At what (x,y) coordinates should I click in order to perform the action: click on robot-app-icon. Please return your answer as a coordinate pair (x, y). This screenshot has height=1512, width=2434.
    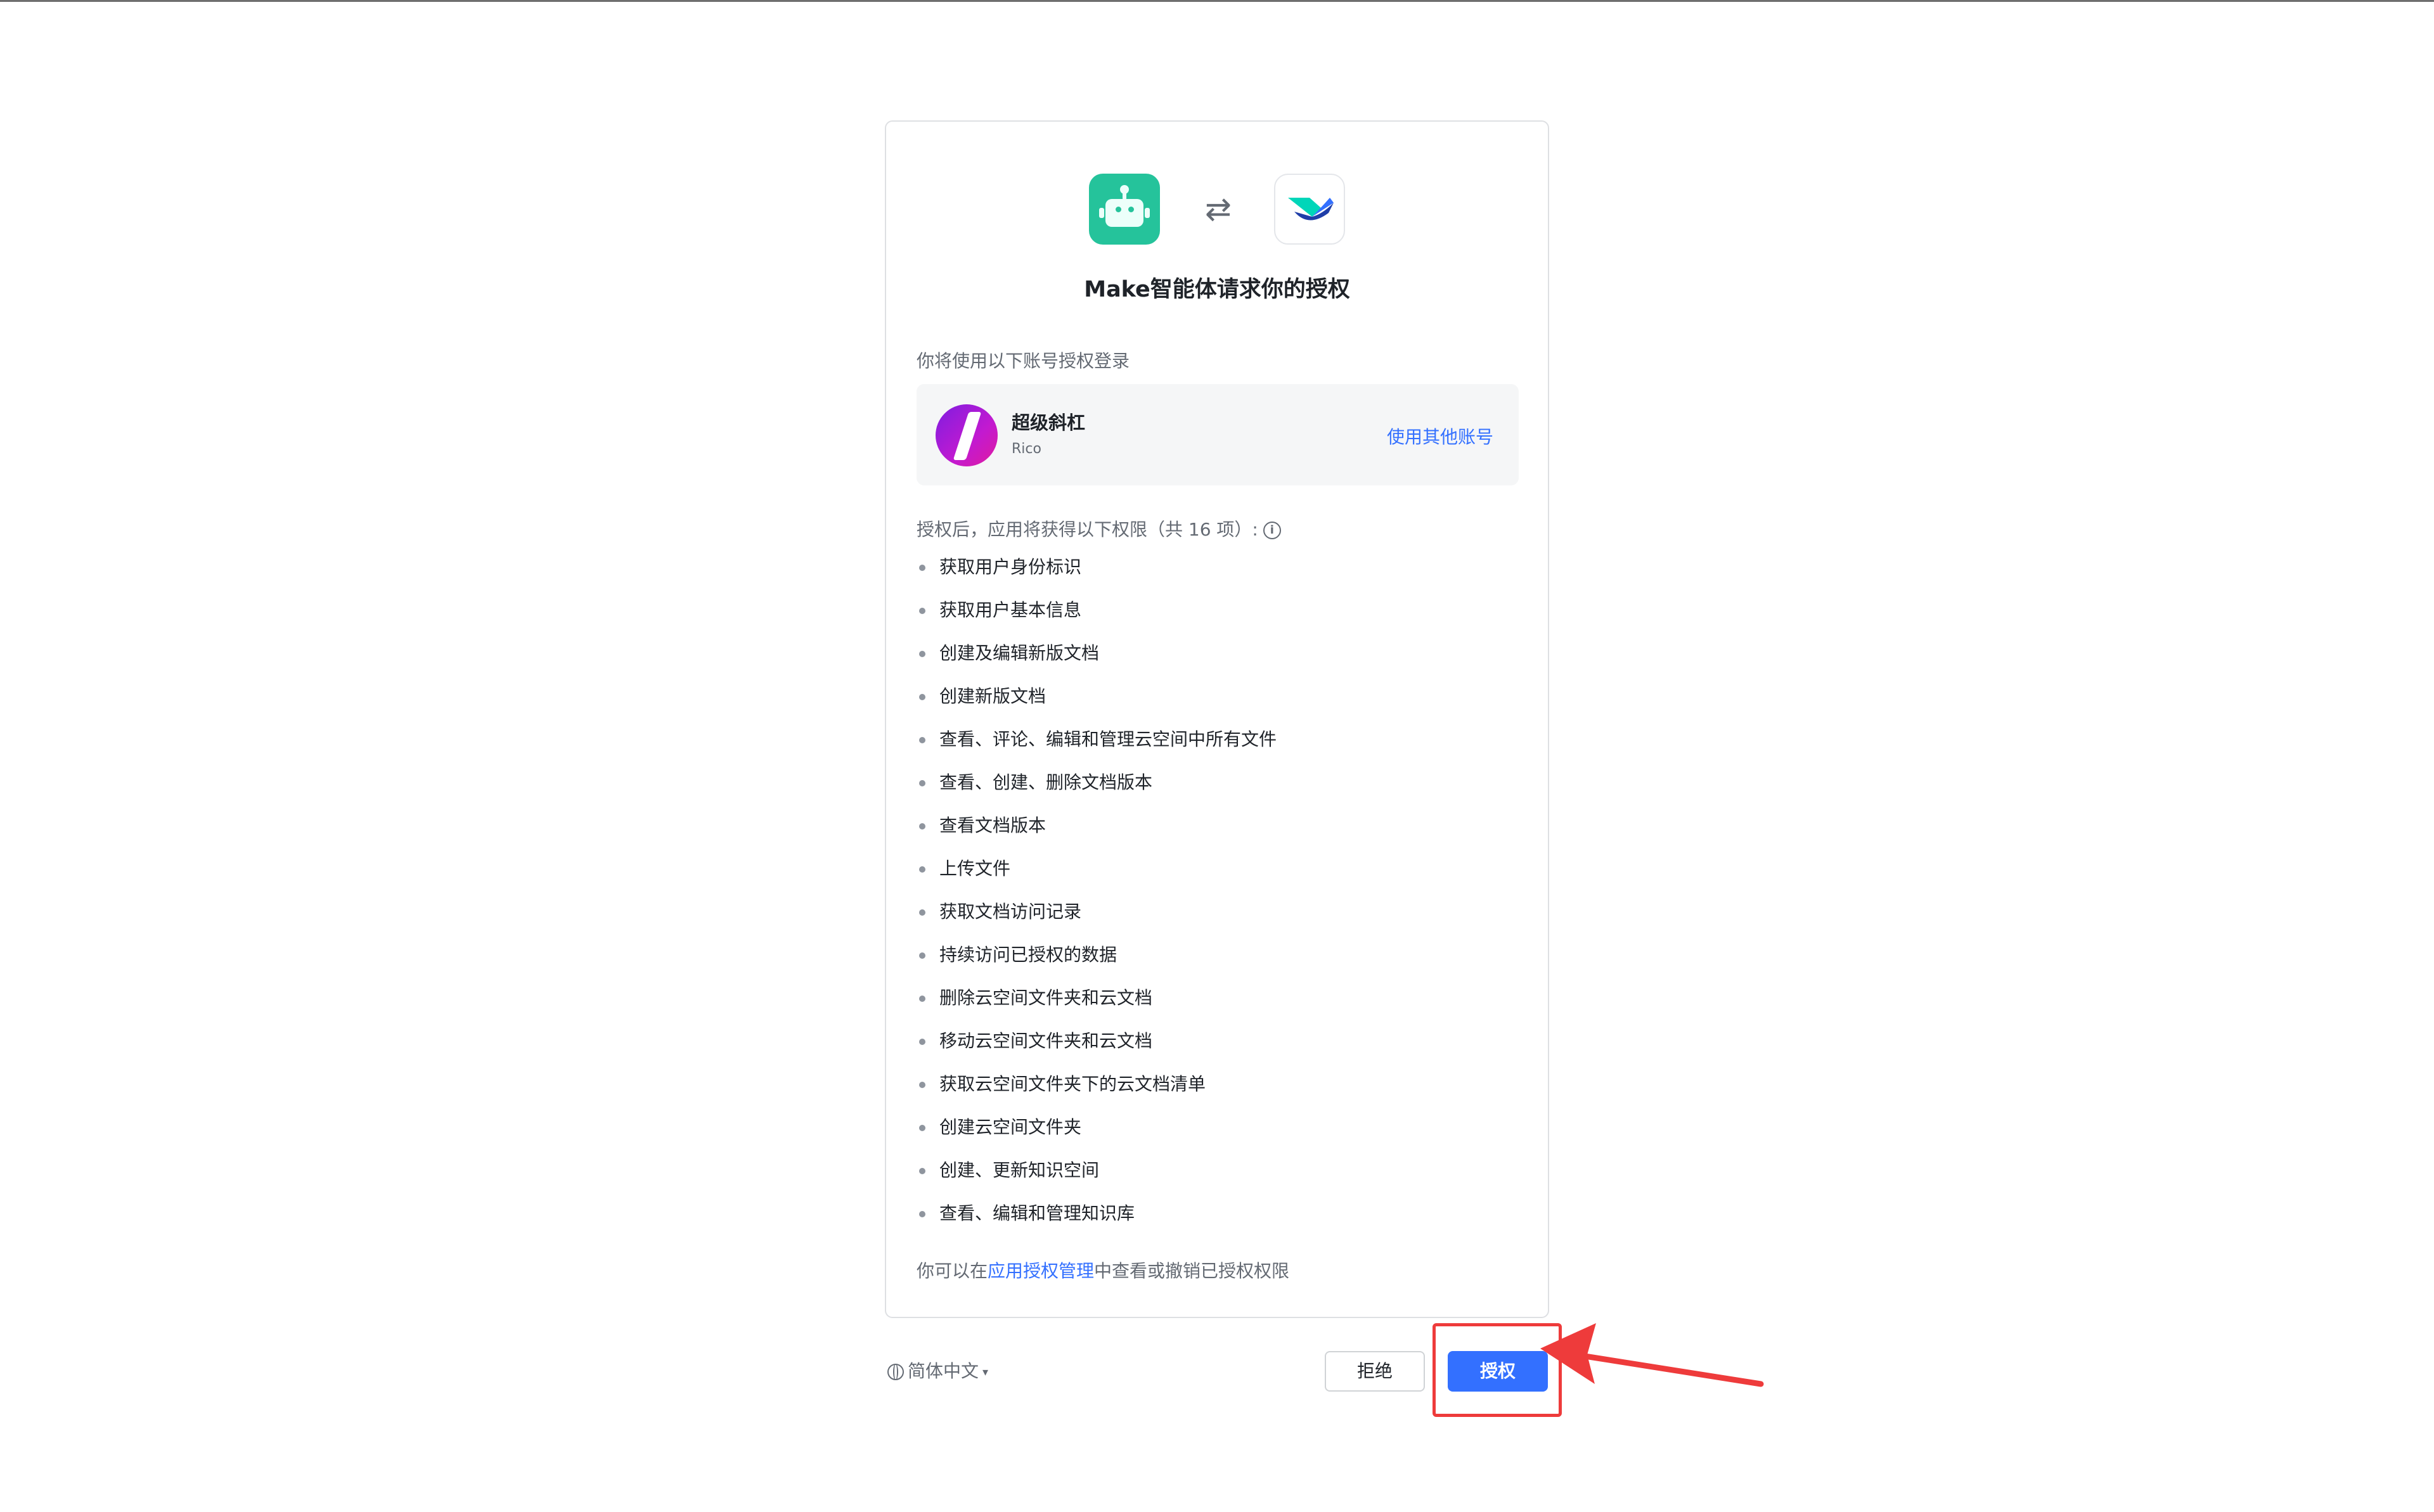
    Looking at the image, I should click on (1124, 209).